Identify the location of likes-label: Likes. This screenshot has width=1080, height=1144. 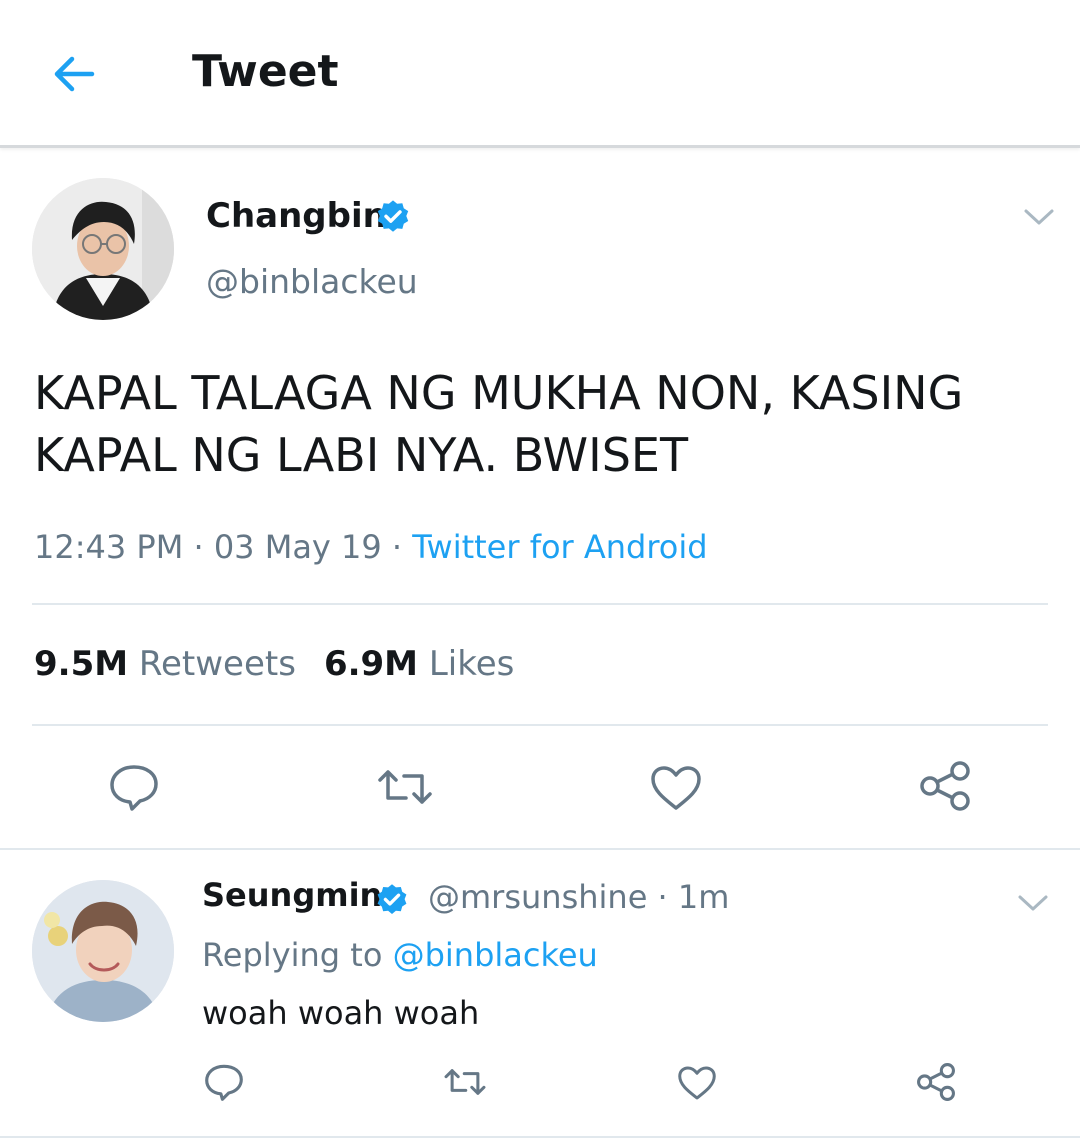
(471, 664).